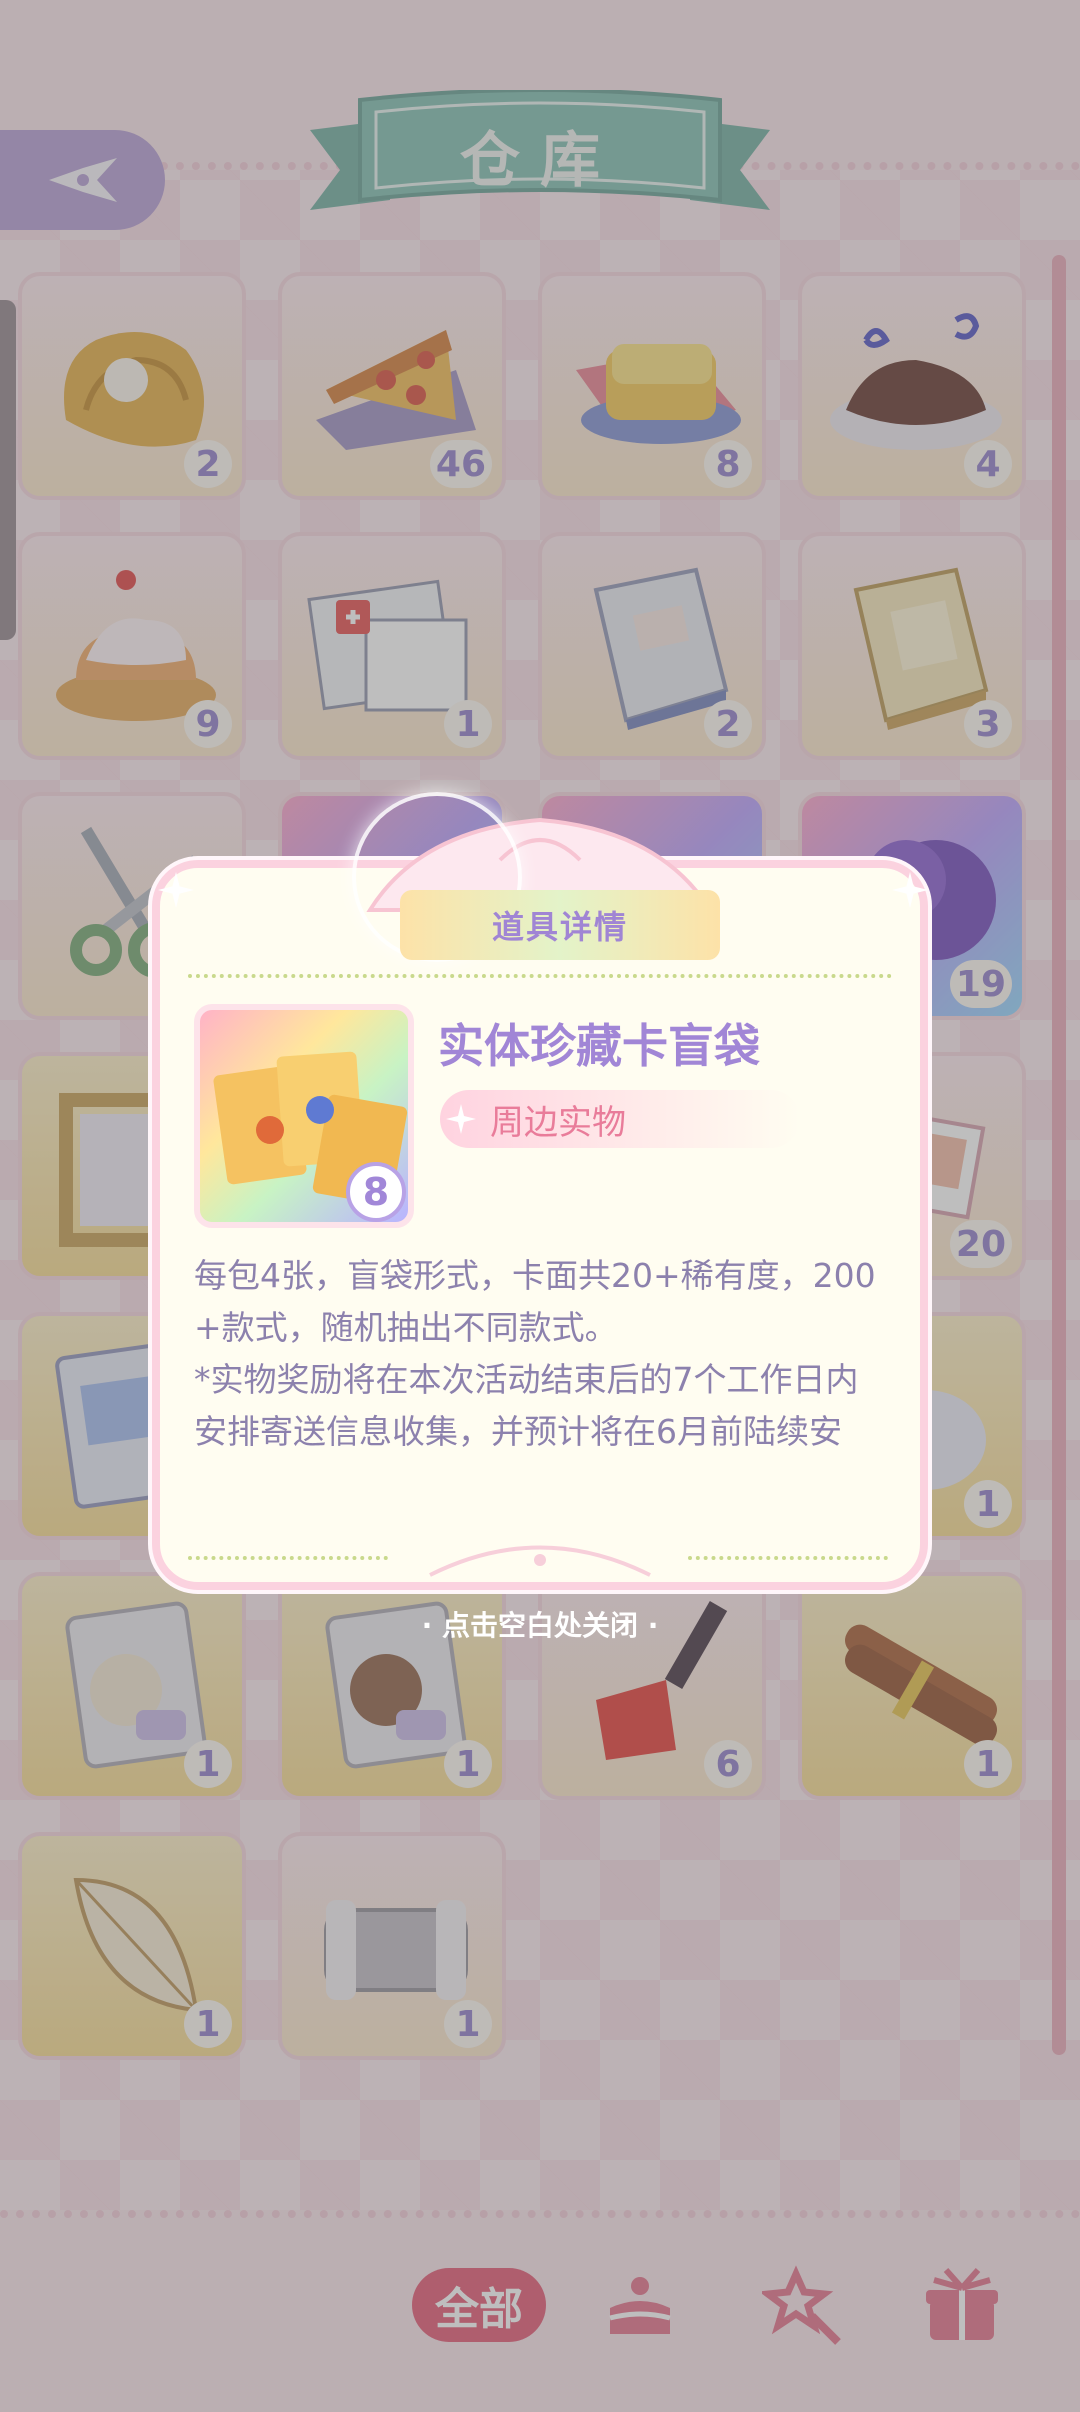  I want to click on item-name: 实体珍藏卡盲袋, so click(599, 1046).